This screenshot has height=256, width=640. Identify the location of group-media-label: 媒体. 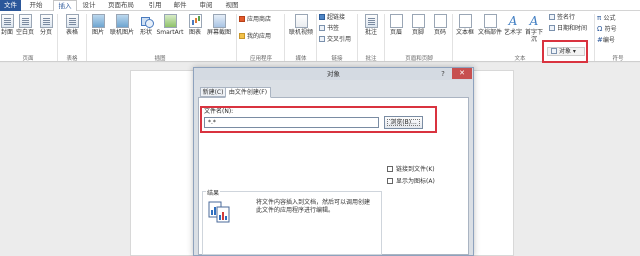
(301, 59).